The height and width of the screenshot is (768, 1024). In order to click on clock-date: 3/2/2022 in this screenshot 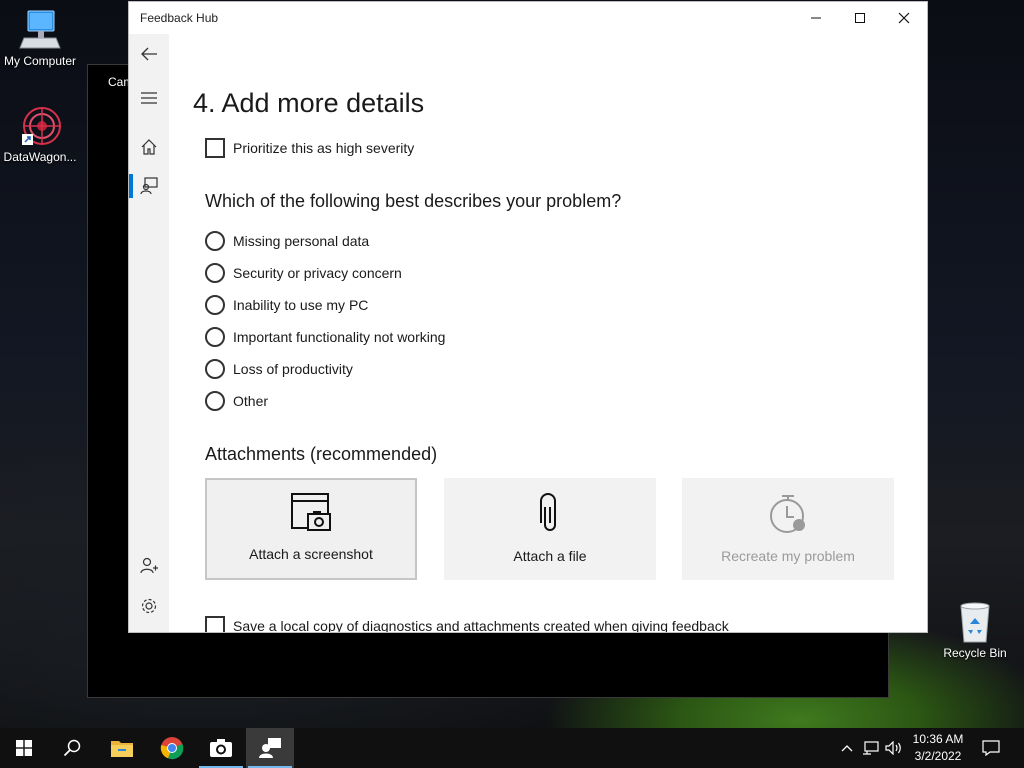, I will do `click(938, 756)`.